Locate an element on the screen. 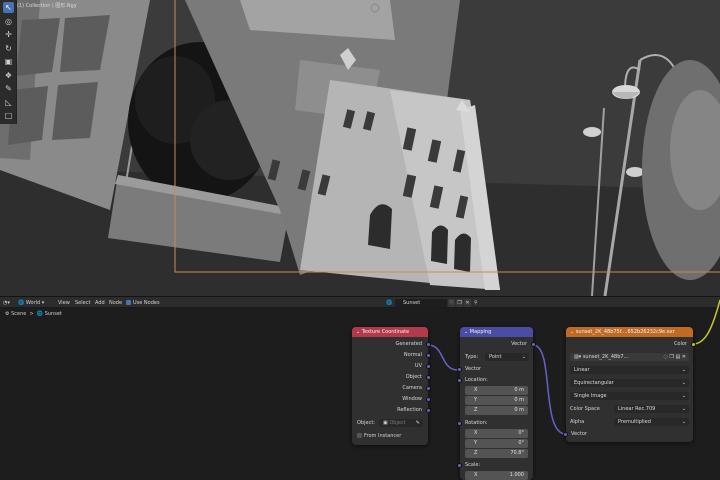 The width and height of the screenshot is (720, 480). node-editor-icon: ◔▾ is located at coordinates (6, 303).